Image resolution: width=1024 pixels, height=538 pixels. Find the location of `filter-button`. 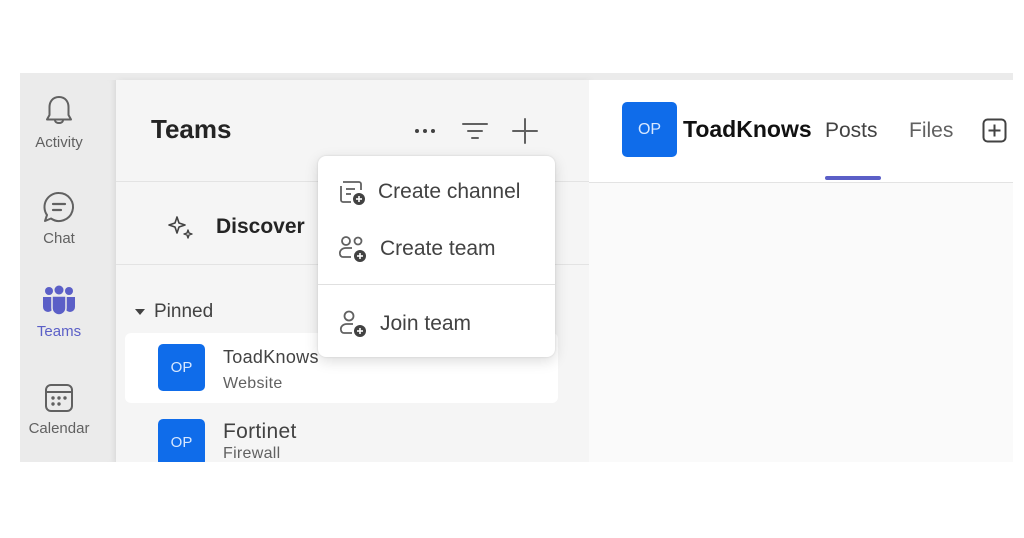

filter-button is located at coordinates (475, 131).